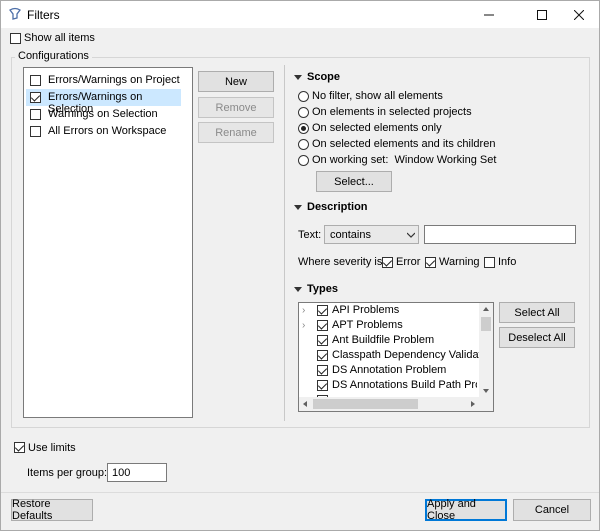  Describe the element at coordinates (542, 14) in the screenshot. I see `maximize-icon` at that location.